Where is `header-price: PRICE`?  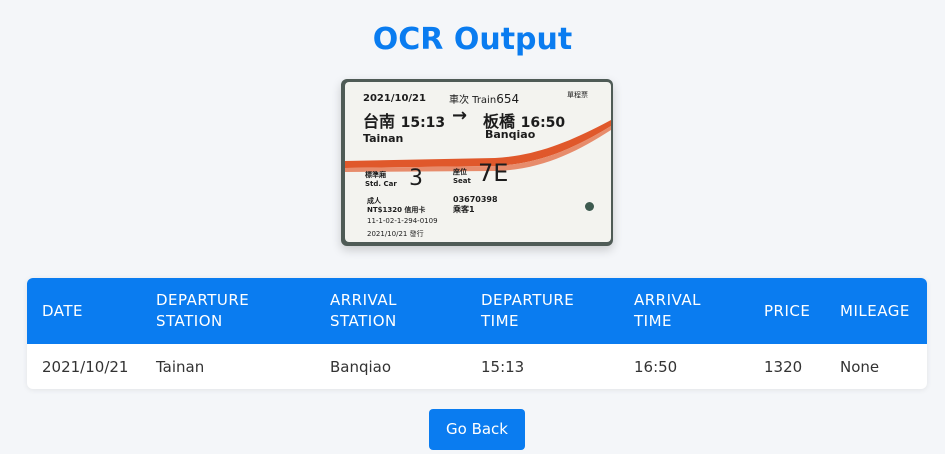
header-price: PRICE is located at coordinates (787, 311).